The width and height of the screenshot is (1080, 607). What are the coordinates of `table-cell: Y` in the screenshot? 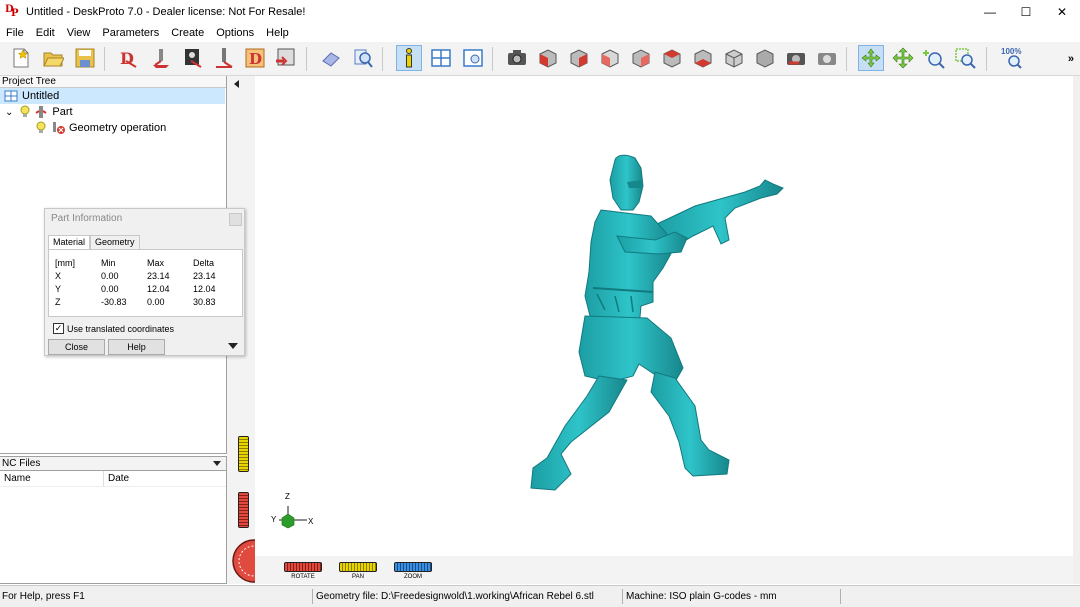 It's located at (58, 288).